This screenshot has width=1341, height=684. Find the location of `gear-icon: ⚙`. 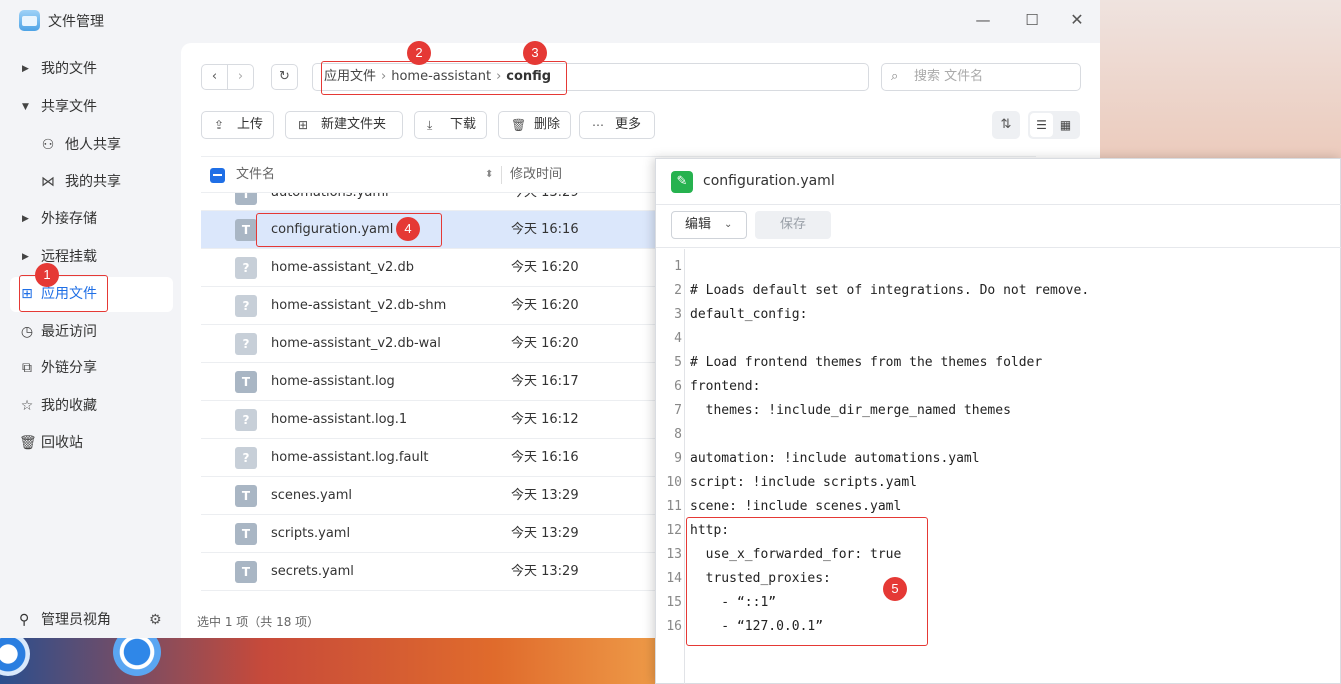

gear-icon: ⚙ is located at coordinates (155, 620).